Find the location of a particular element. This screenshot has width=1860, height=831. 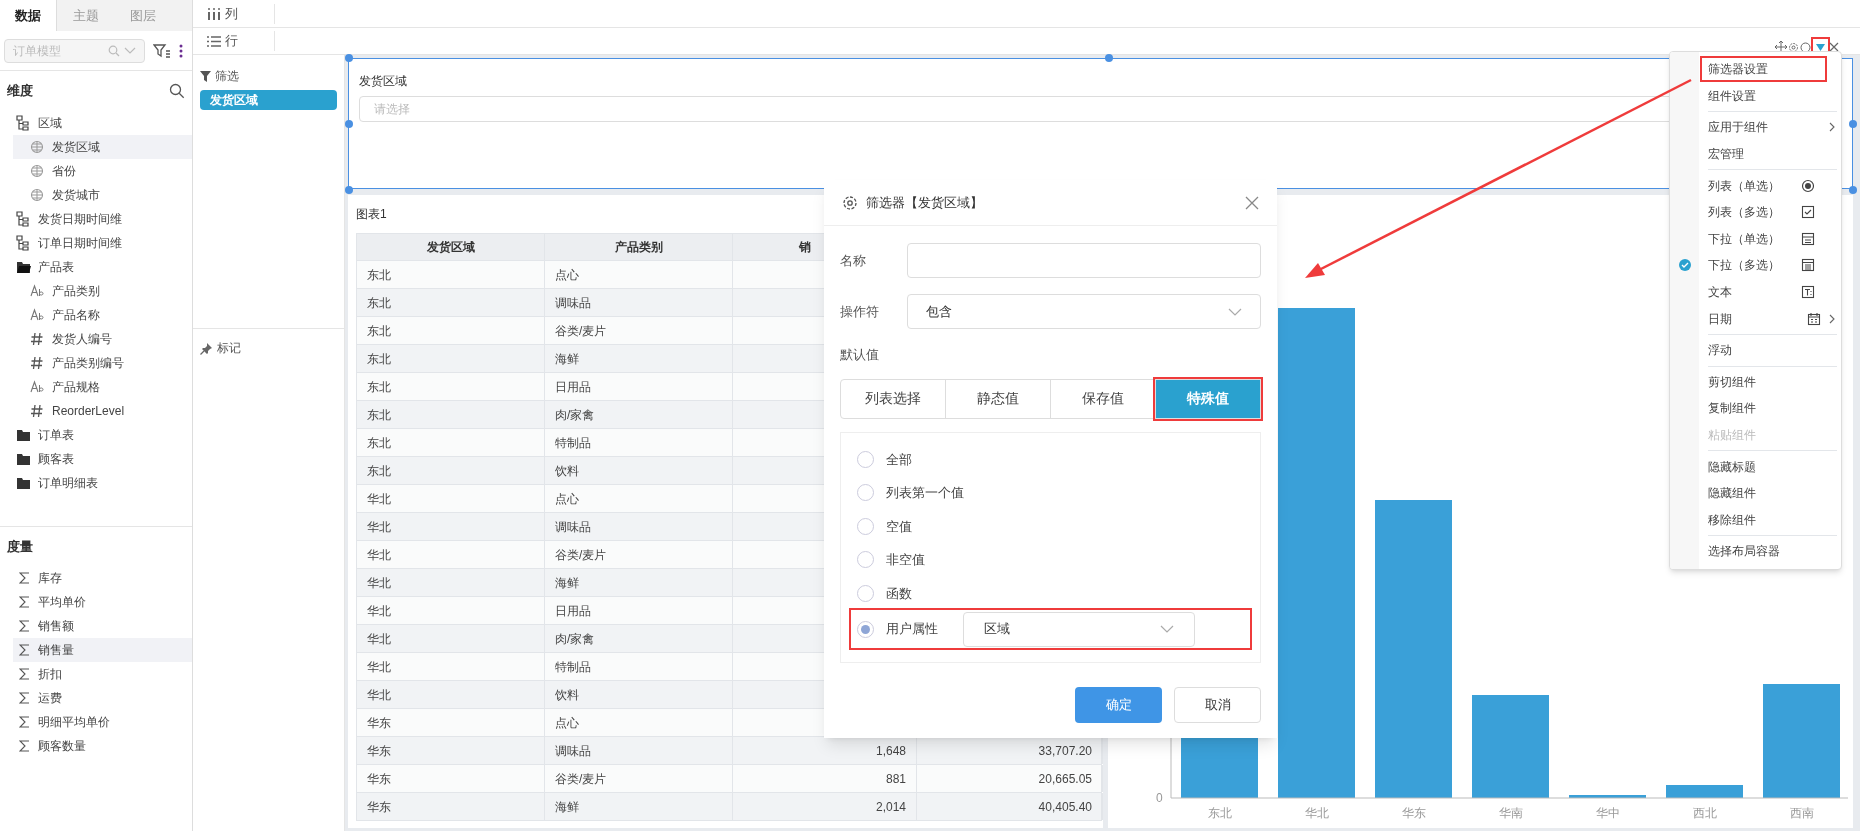

panel-title: 筛选 is located at coordinates (227, 76).